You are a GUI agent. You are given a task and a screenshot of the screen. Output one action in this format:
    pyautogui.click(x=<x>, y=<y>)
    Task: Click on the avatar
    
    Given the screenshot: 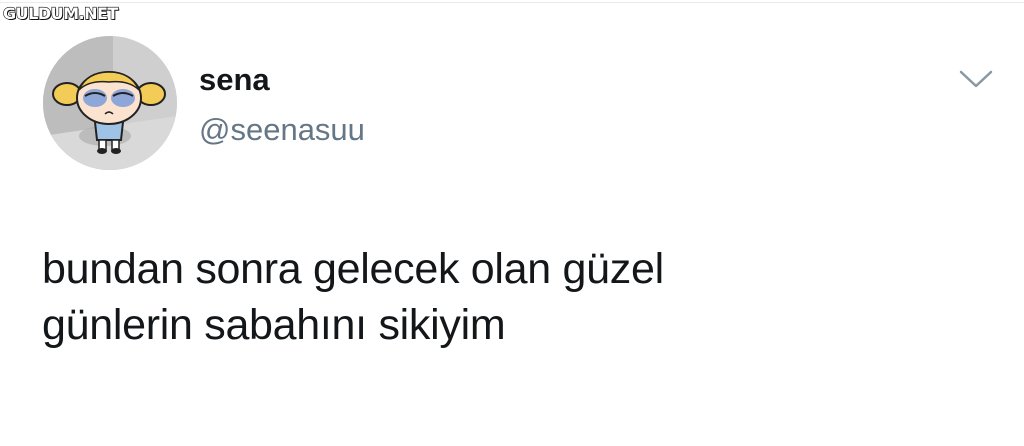 What is the action you would take?
    pyautogui.click(x=110, y=103)
    